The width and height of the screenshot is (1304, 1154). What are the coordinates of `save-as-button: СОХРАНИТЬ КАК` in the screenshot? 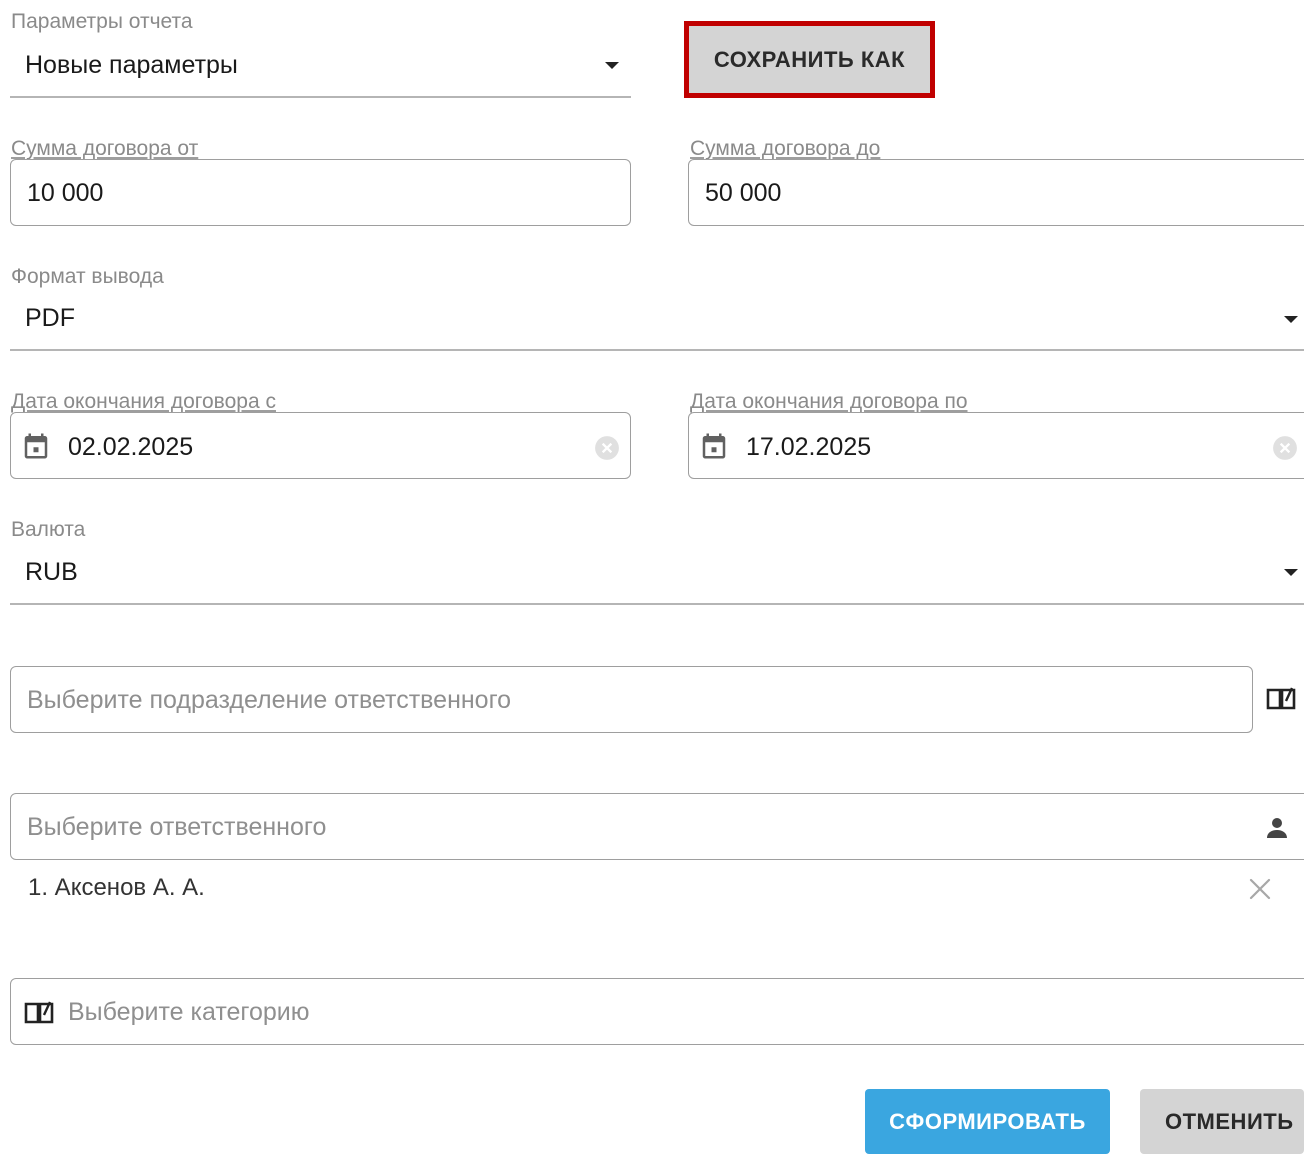 It's located at (809, 59).